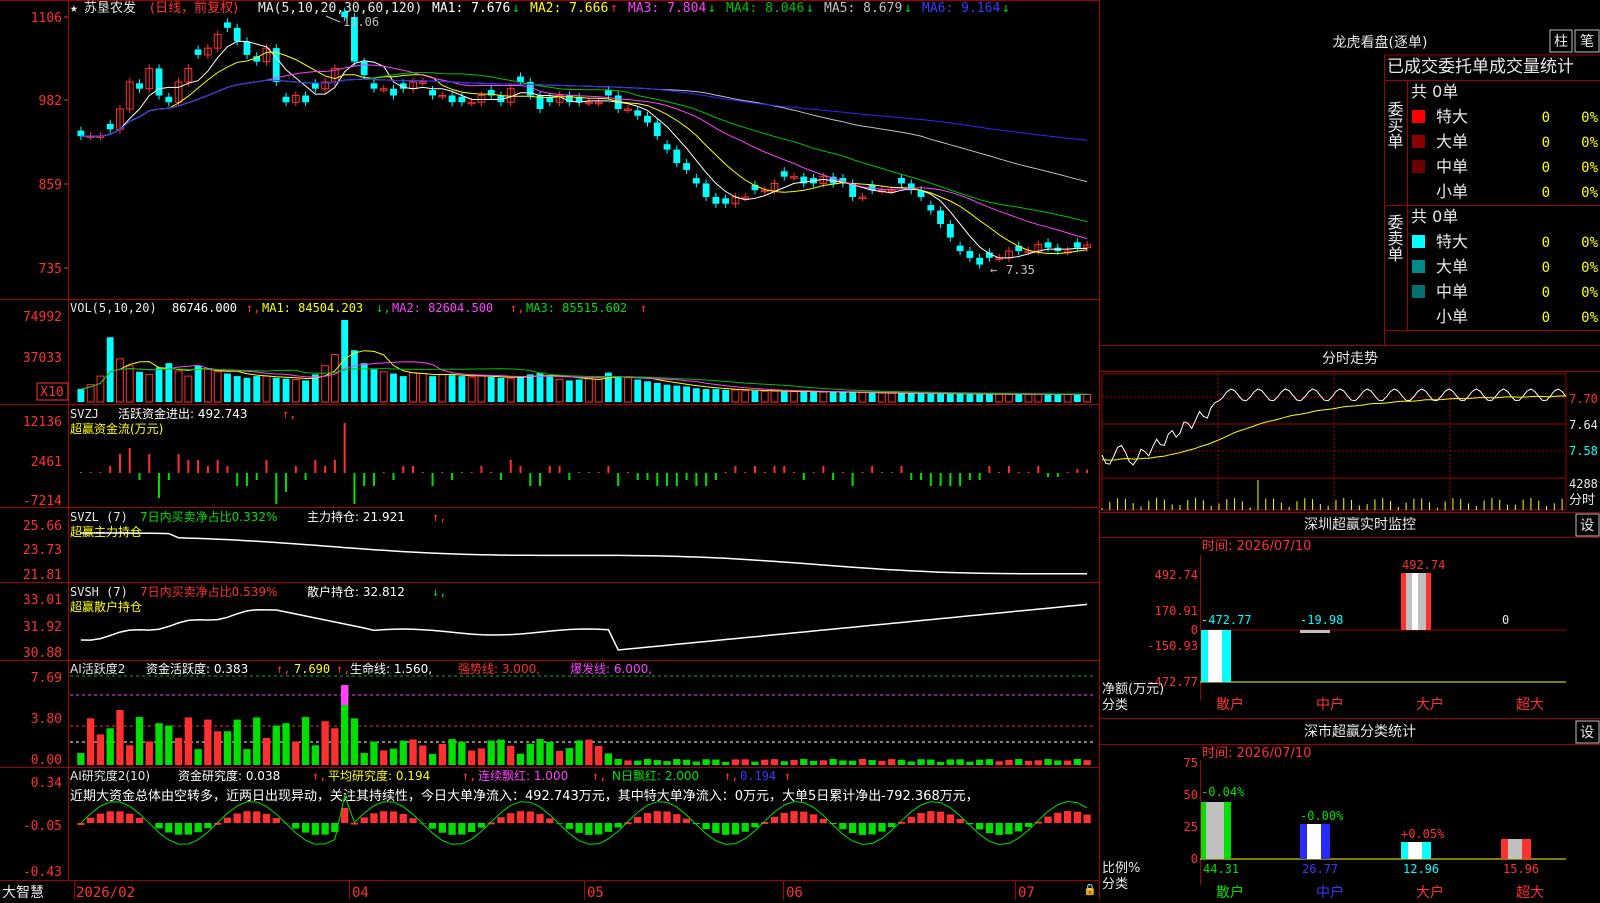 The width and height of the screenshot is (1600, 903). I want to click on order-size-swatch, so click(1418, 291).